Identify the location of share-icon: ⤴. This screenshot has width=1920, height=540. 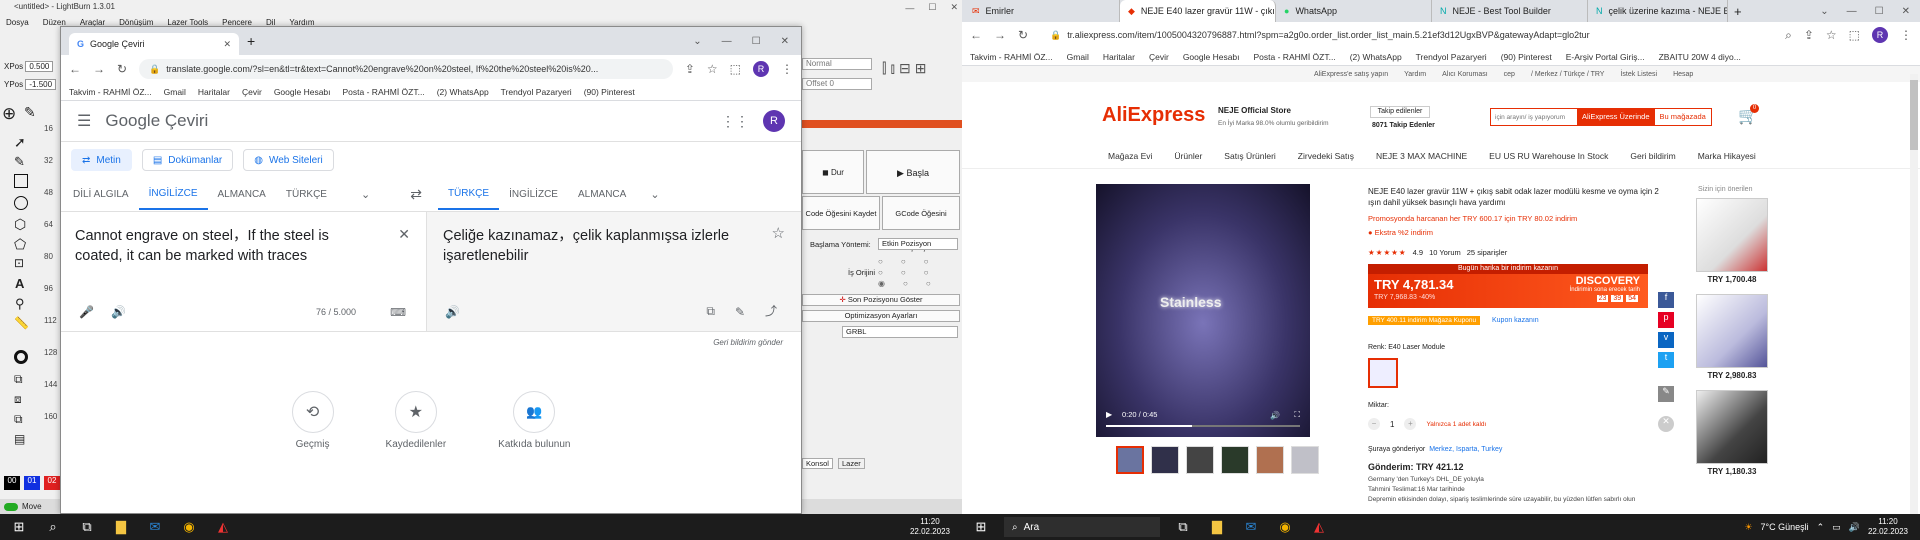
(771, 310).